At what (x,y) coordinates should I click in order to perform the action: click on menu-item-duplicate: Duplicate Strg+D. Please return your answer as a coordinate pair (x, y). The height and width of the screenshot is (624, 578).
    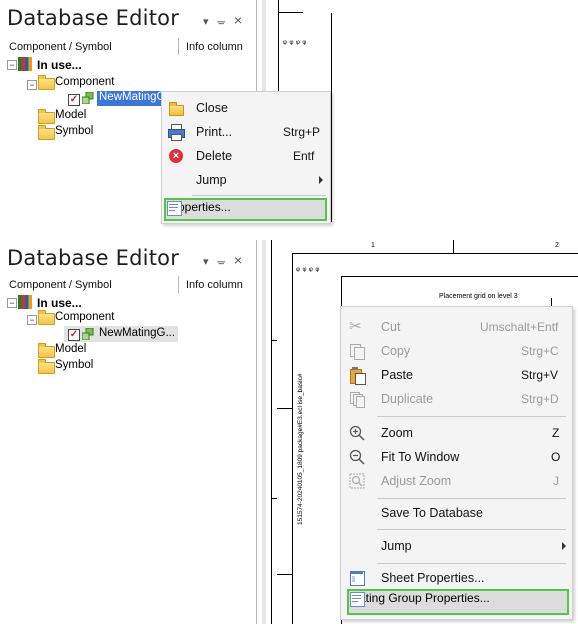
    Looking at the image, I should click on (456, 399).